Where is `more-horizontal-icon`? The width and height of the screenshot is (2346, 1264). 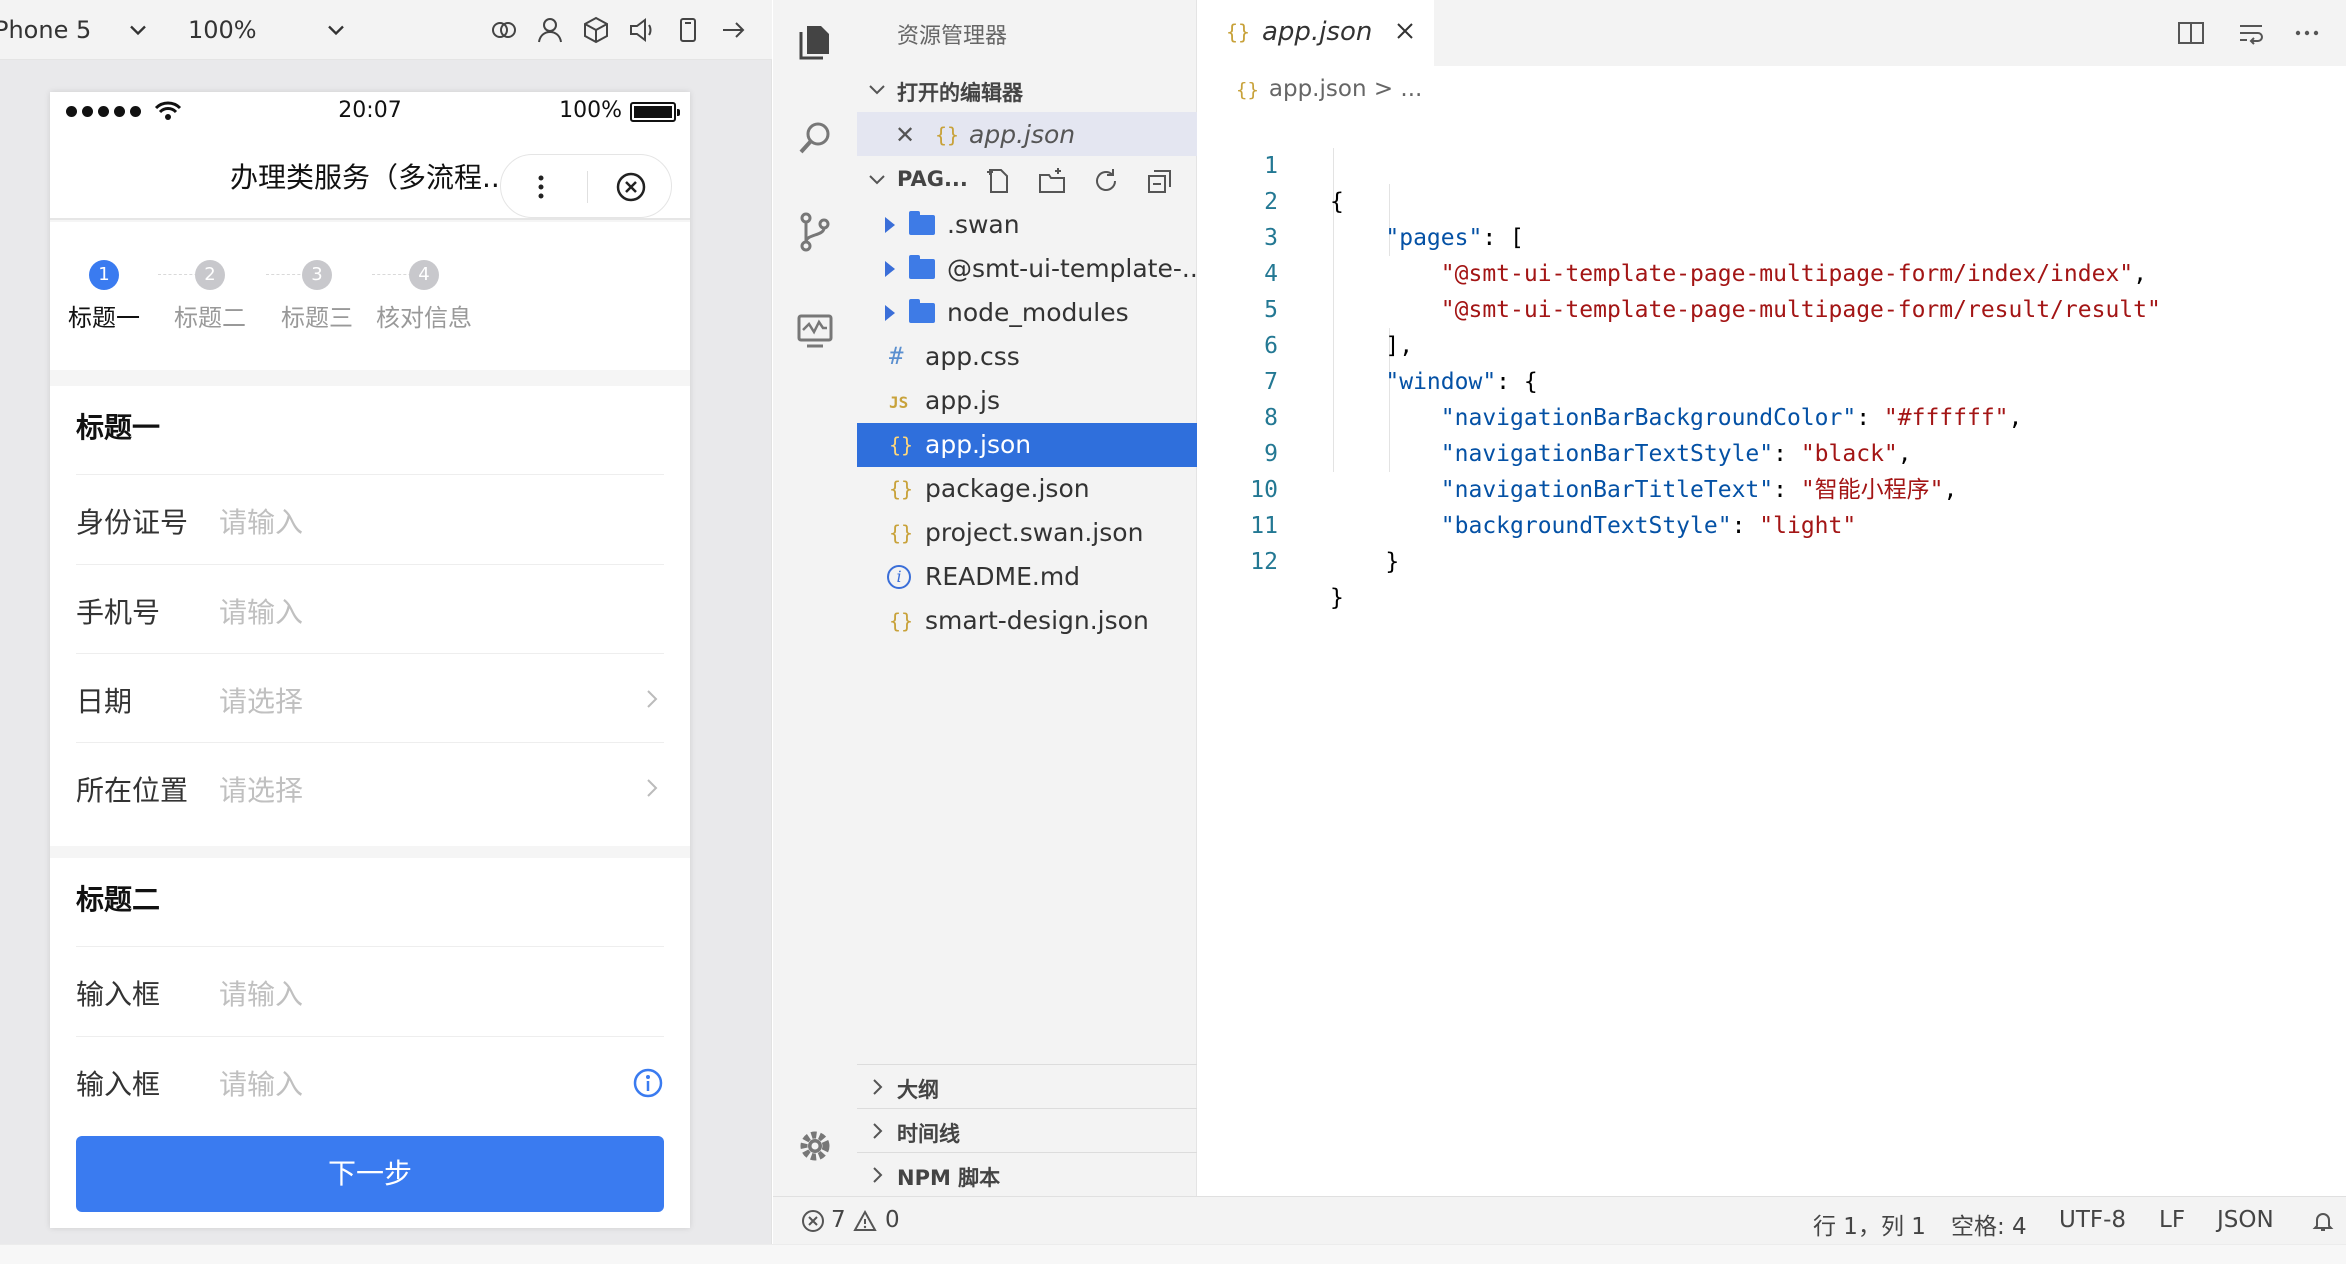 more-horizontal-icon is located at coordinates (2307, 33).